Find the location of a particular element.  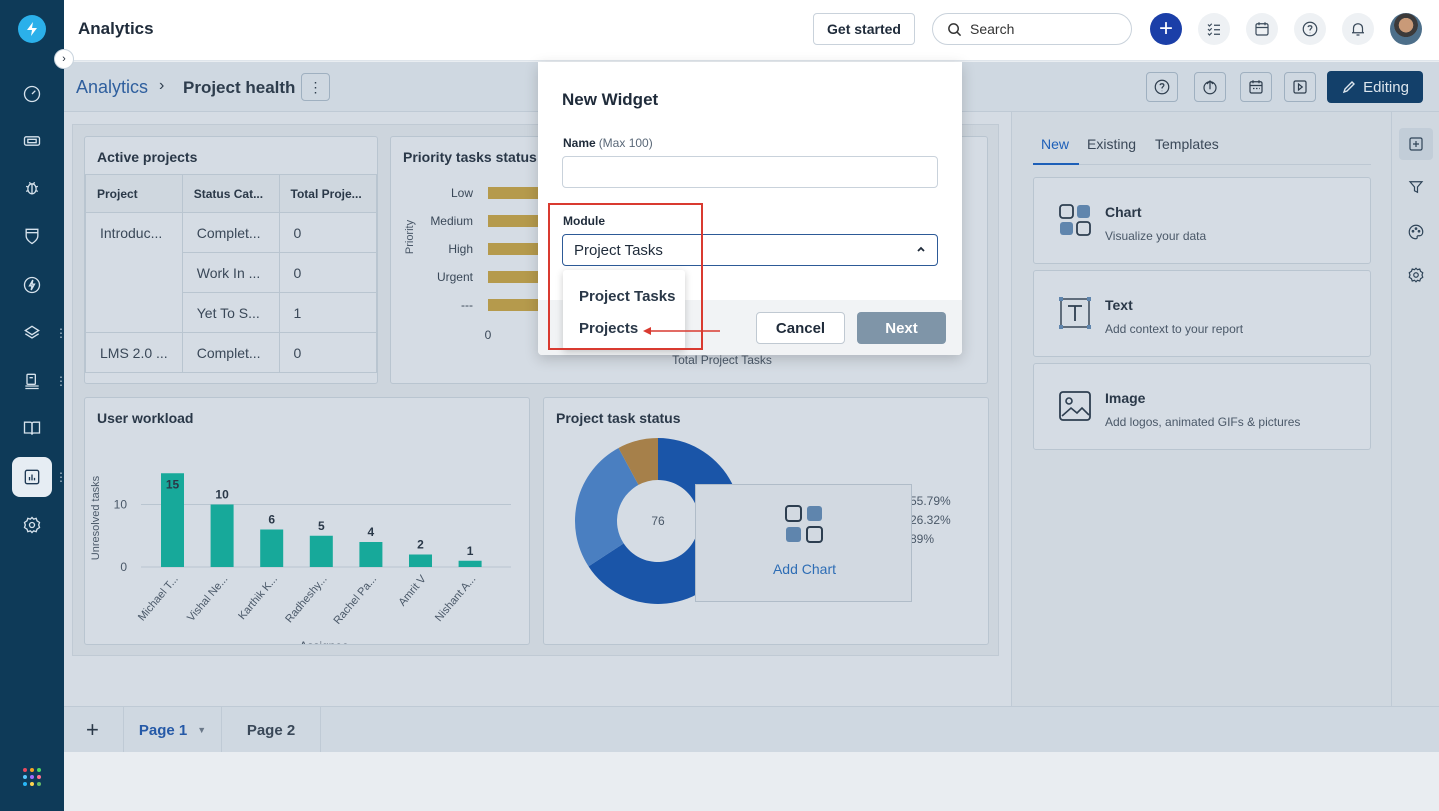

create-button: + is located at coordinates (1166, 29).